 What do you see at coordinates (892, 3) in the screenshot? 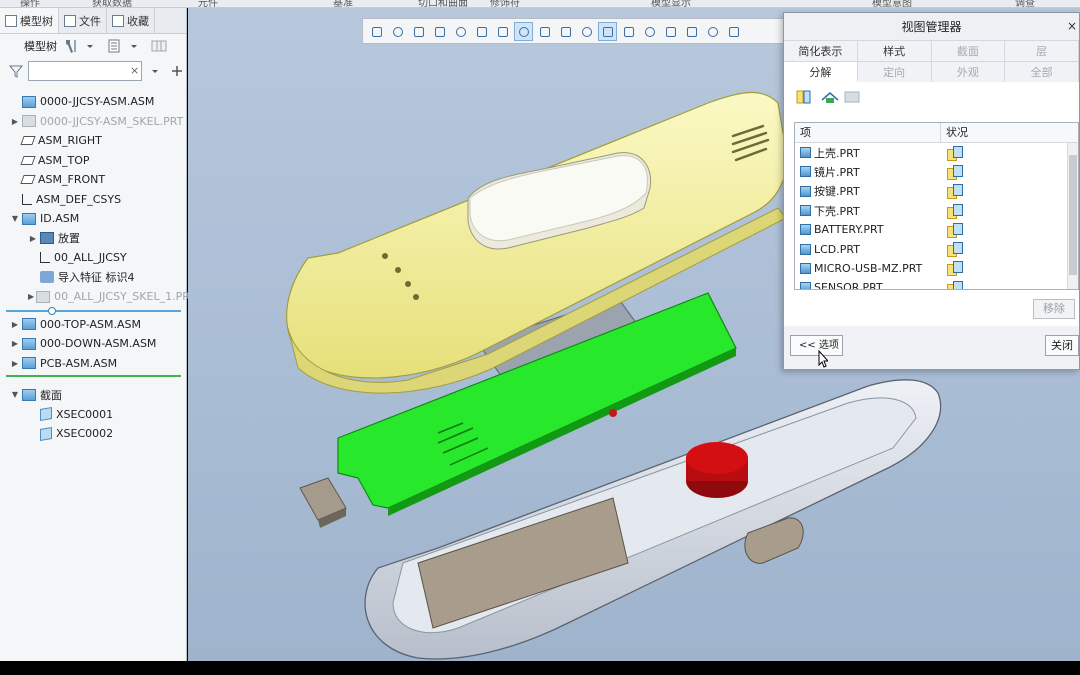
I see `ribbon-group-label: 模型意图` at bounding box center [892, 3].